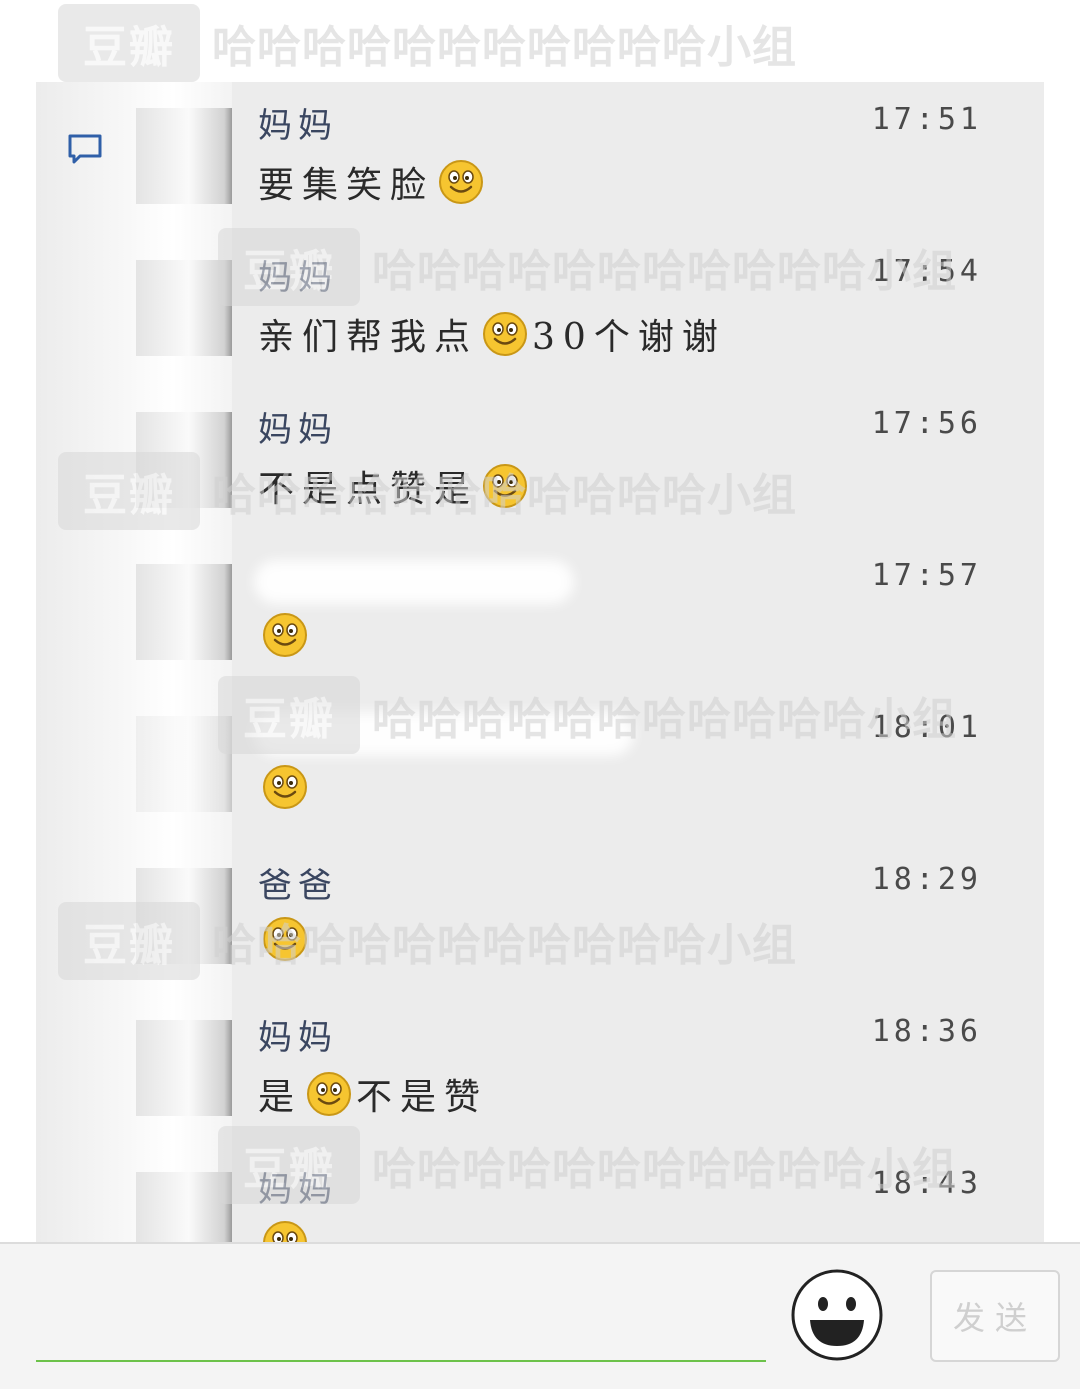 The image size is (1080, 1389). What do you see at coordinates (298, 886) in the screenshot?
I see `sender-name: 爸爸` at bounding box center [298, 886].